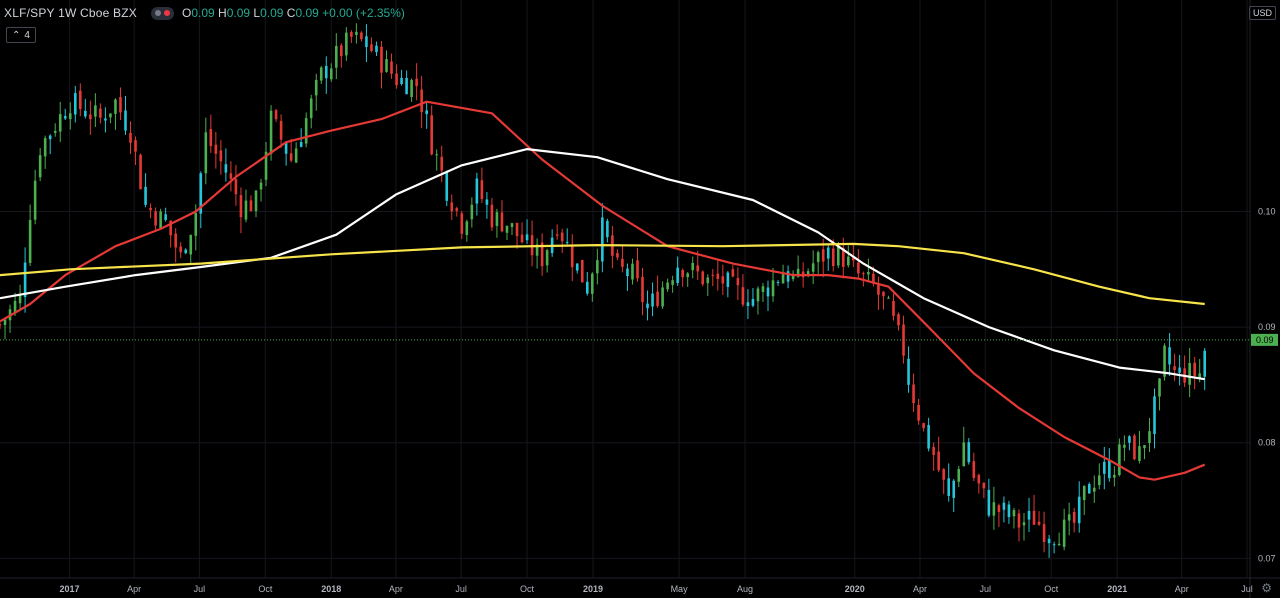 The height and width of the screenshot is (598, 1280). What do you see at coordinates (186, 13) in the screenshot?
I see `open-label: O` at bounding box center [186, 13].